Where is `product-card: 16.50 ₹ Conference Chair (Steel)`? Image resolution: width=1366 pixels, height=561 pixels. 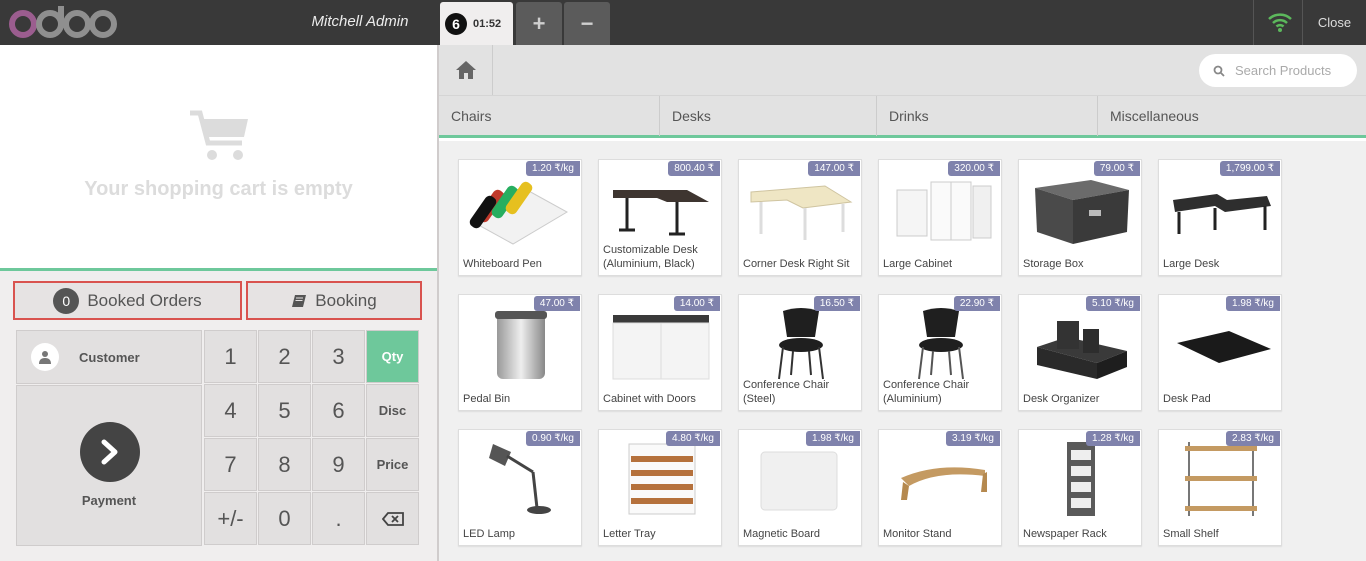 product-card: 16.50 ₹ Conference Chair (Steel) is located at coordinates (800, 352).